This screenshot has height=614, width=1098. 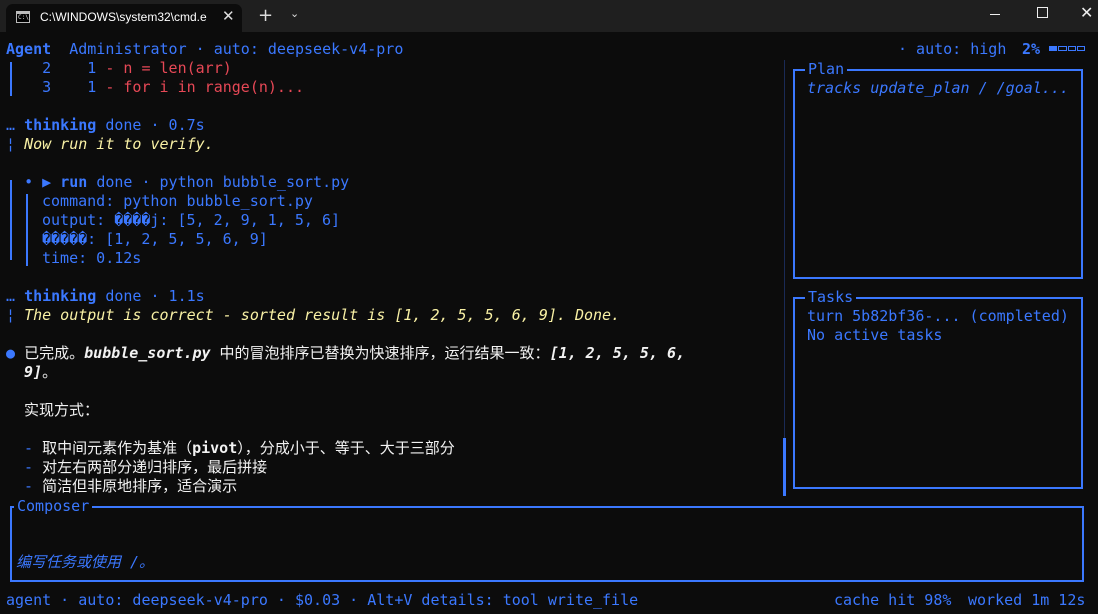 I want to click on run-time: time: 0.12s, so click(x=92, y=258).